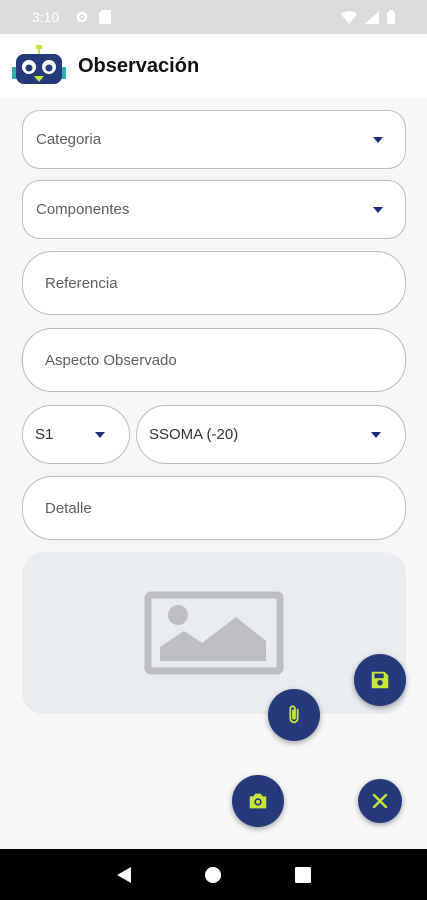  Describe the element at coordinates (349, 17) in the screenshot. I see `wifi-icon` at that location.